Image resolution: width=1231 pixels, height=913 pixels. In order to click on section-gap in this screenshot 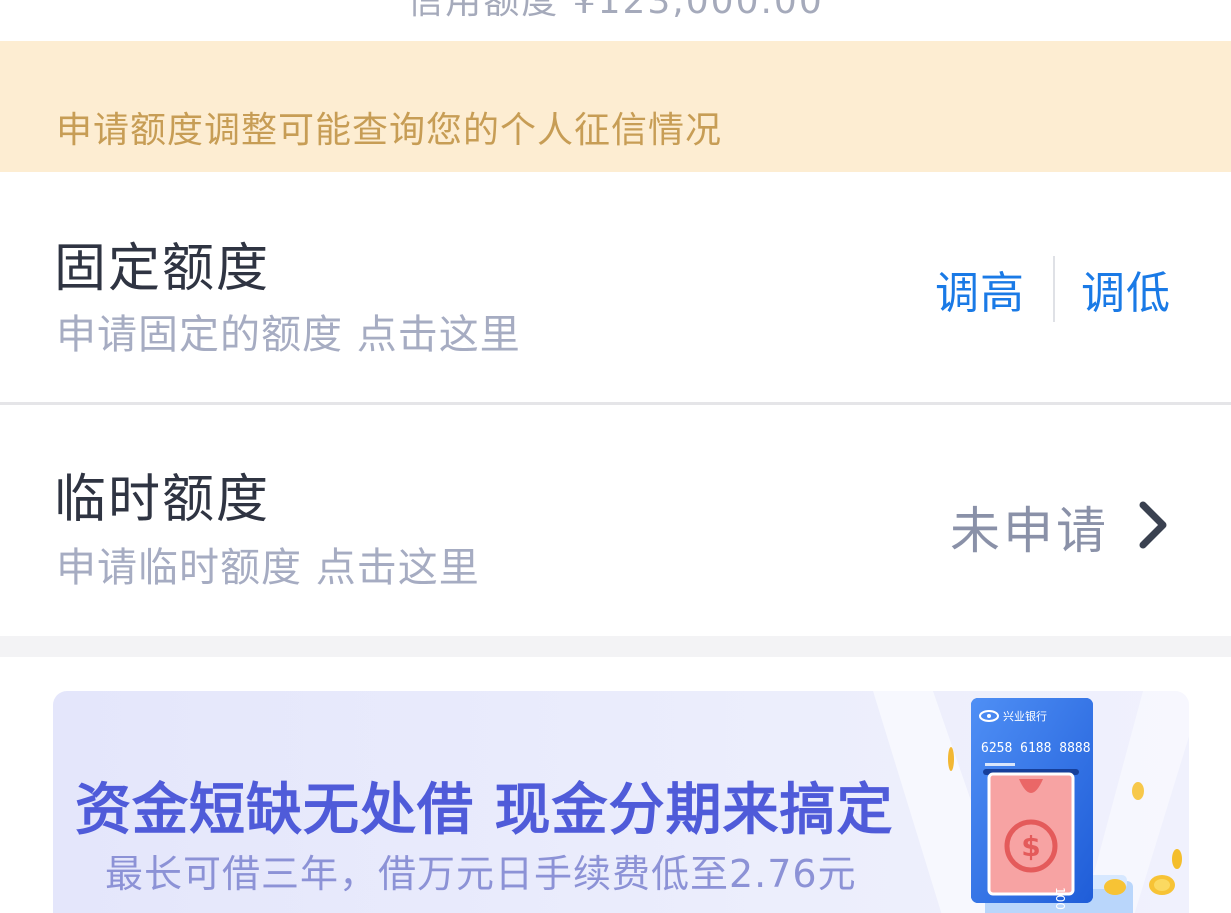, I will do `click(615, 646)`.